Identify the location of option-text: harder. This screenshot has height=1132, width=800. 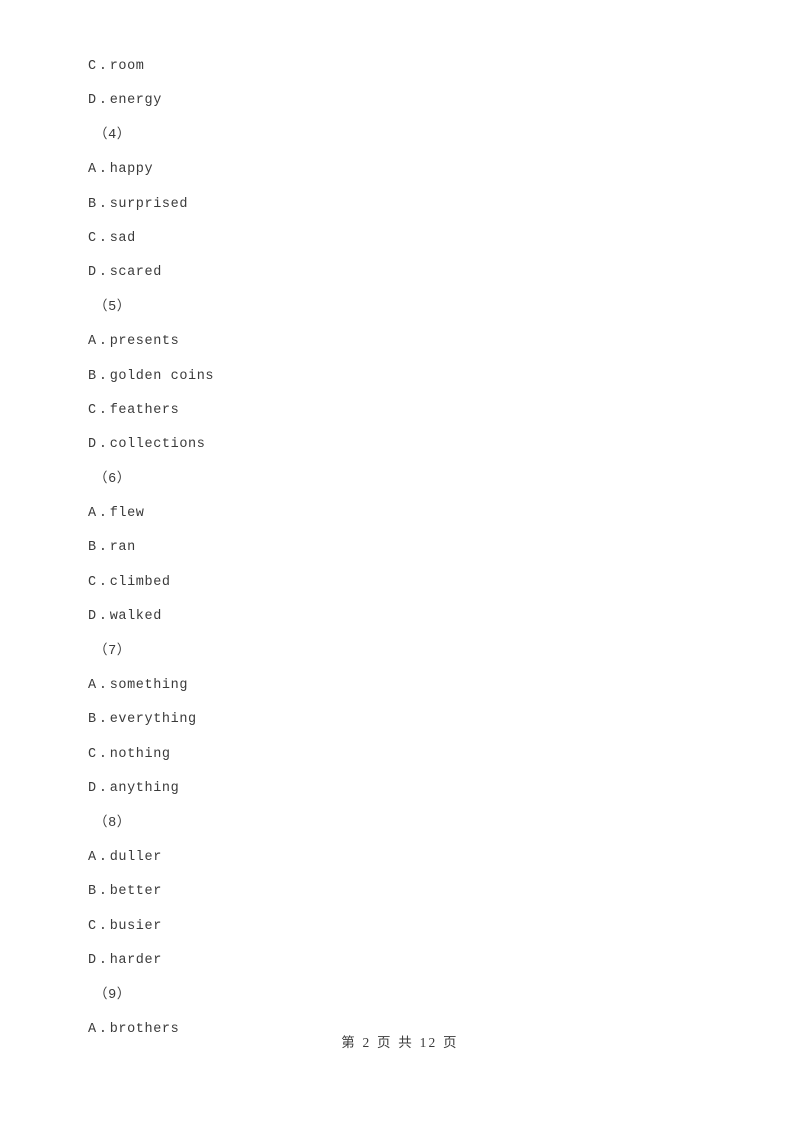
(135, 961).